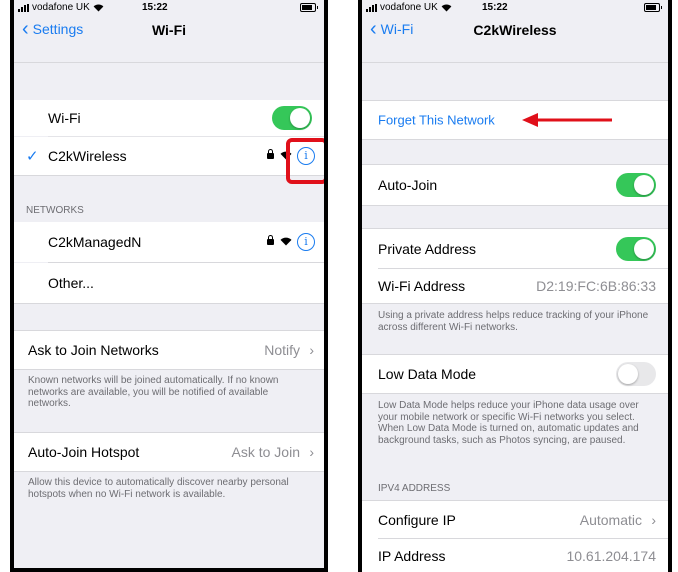 The width and height of the screenshot is (678, 572). What do you see at coordinates (169, 118) in the screenshot?
I see `wifi-toggle-row: Wi-Fi` at bounding box center [169, 118].